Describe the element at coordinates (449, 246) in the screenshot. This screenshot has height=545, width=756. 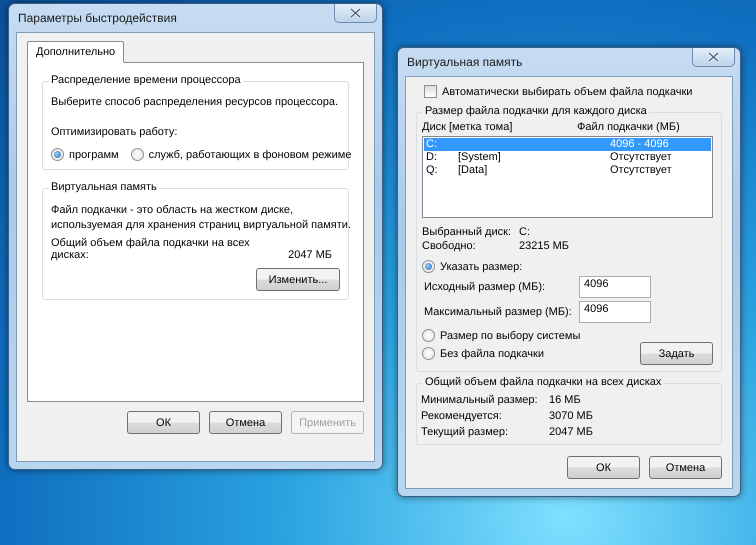
I see `info-label: Свободно:` at that location.